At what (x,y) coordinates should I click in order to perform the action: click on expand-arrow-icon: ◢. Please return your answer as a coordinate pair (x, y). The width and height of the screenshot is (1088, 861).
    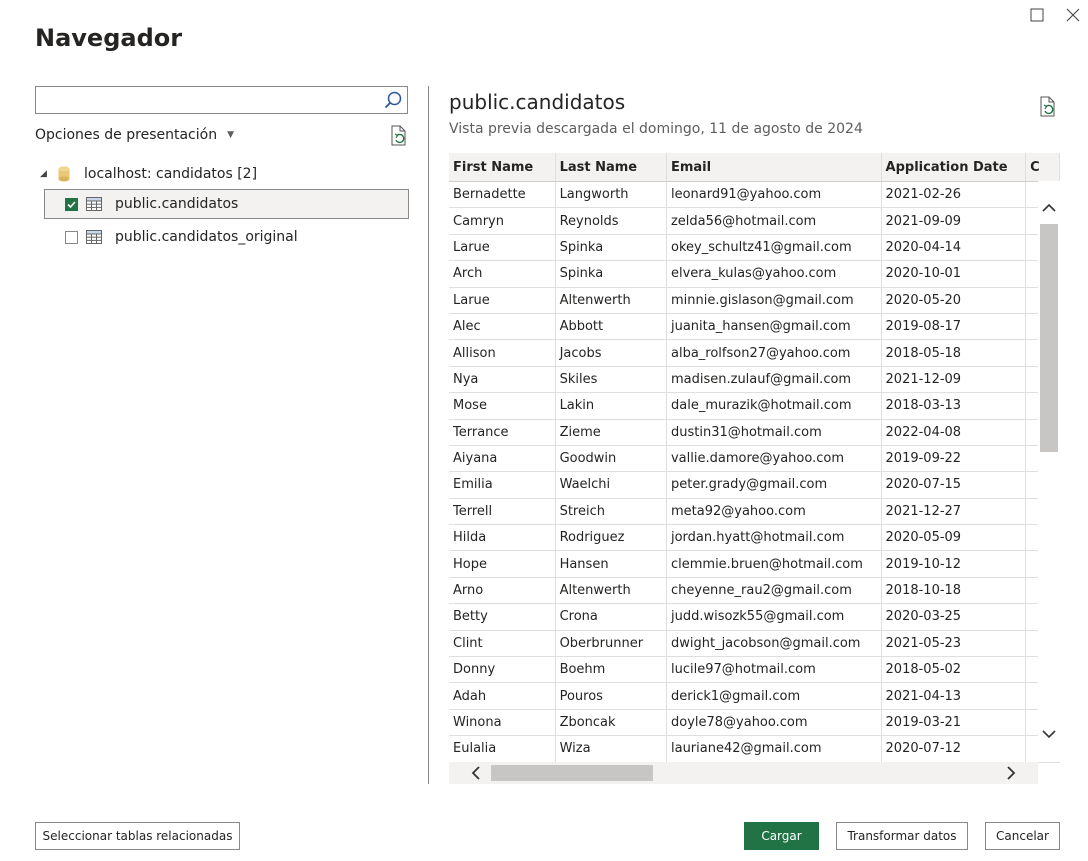
    Looking at the image, I should click on (48, 174).